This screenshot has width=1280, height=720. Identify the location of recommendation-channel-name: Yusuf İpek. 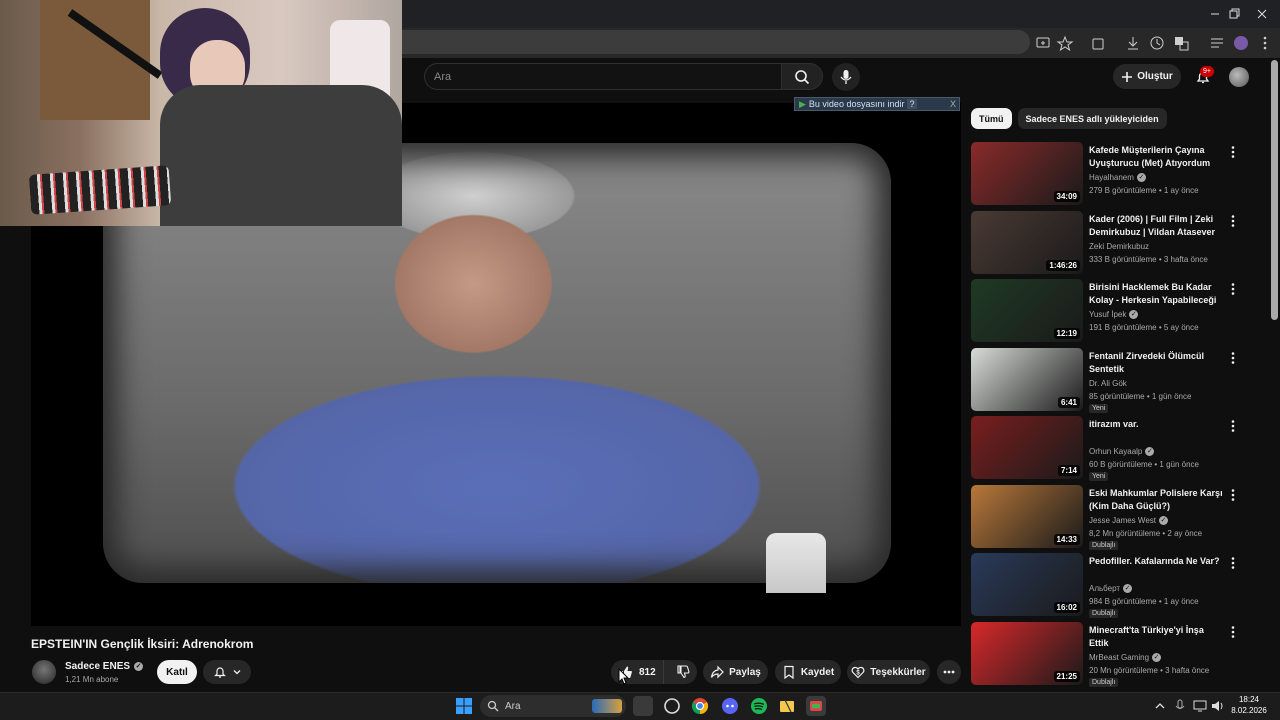
(1107, 314).